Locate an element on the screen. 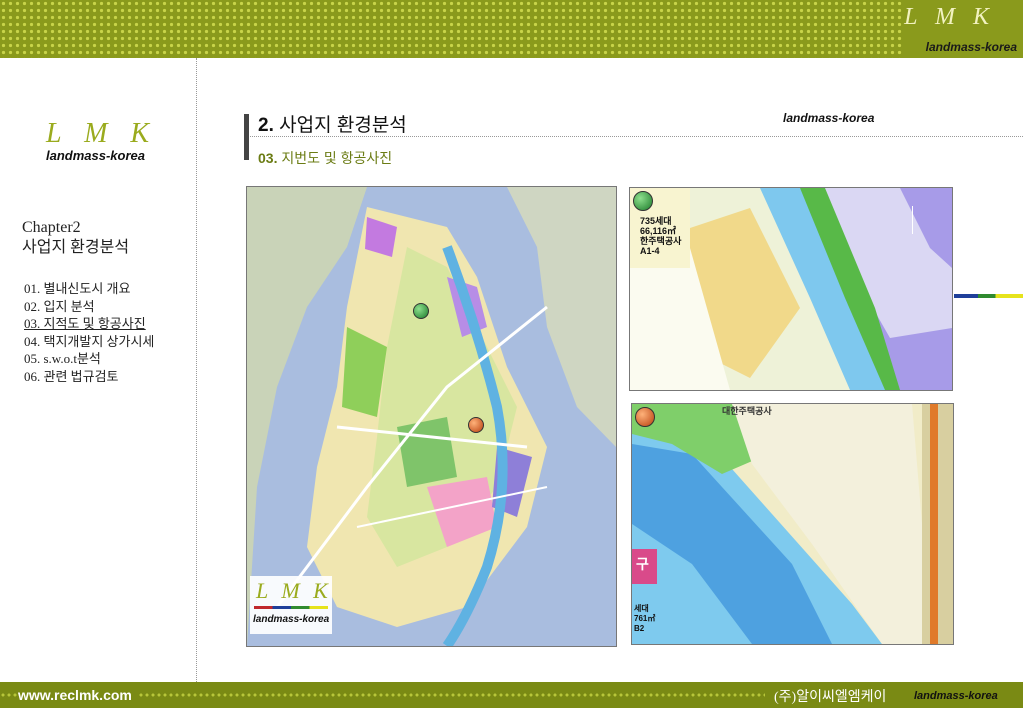 The image size is (1023, 708). page-title-number: 2. is located at coordinates (266, 125).